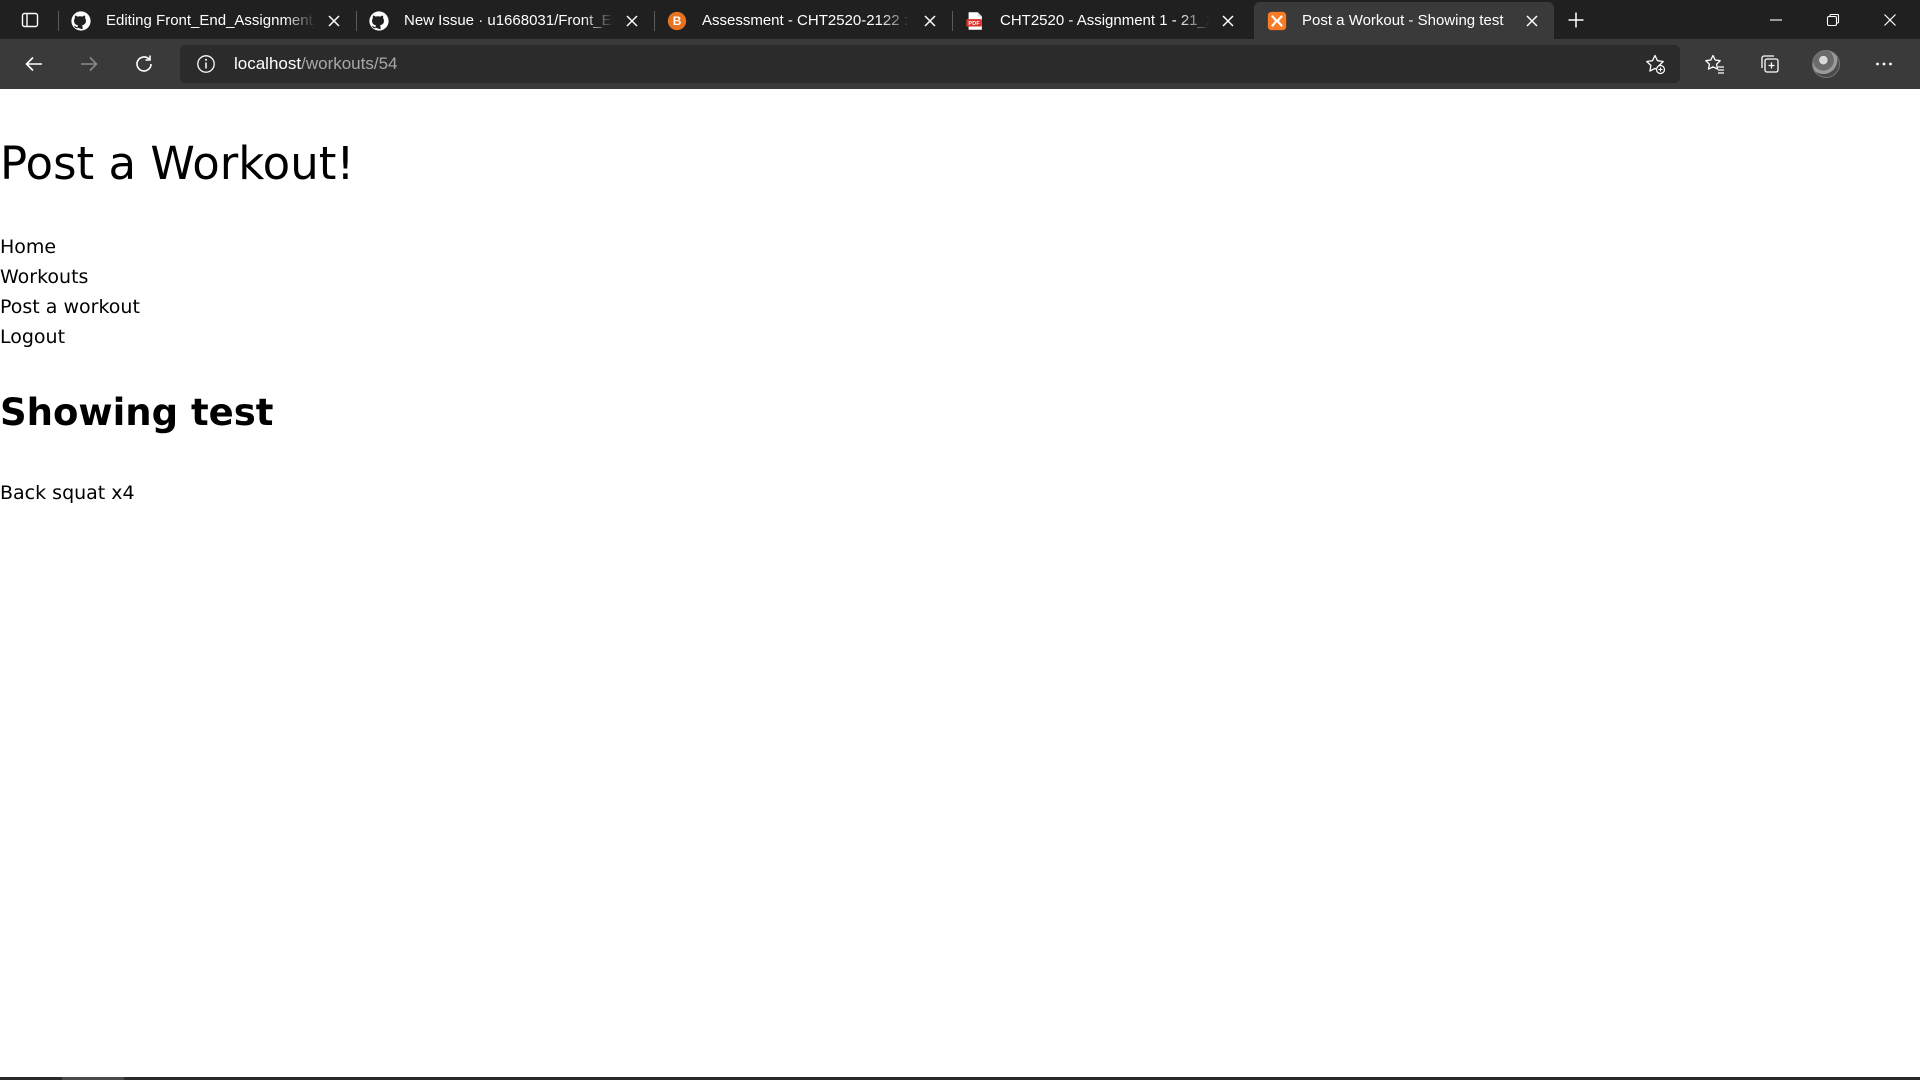 This screenshot has width=1920, height=1080. I want to click on back-button, so click(34, 64).